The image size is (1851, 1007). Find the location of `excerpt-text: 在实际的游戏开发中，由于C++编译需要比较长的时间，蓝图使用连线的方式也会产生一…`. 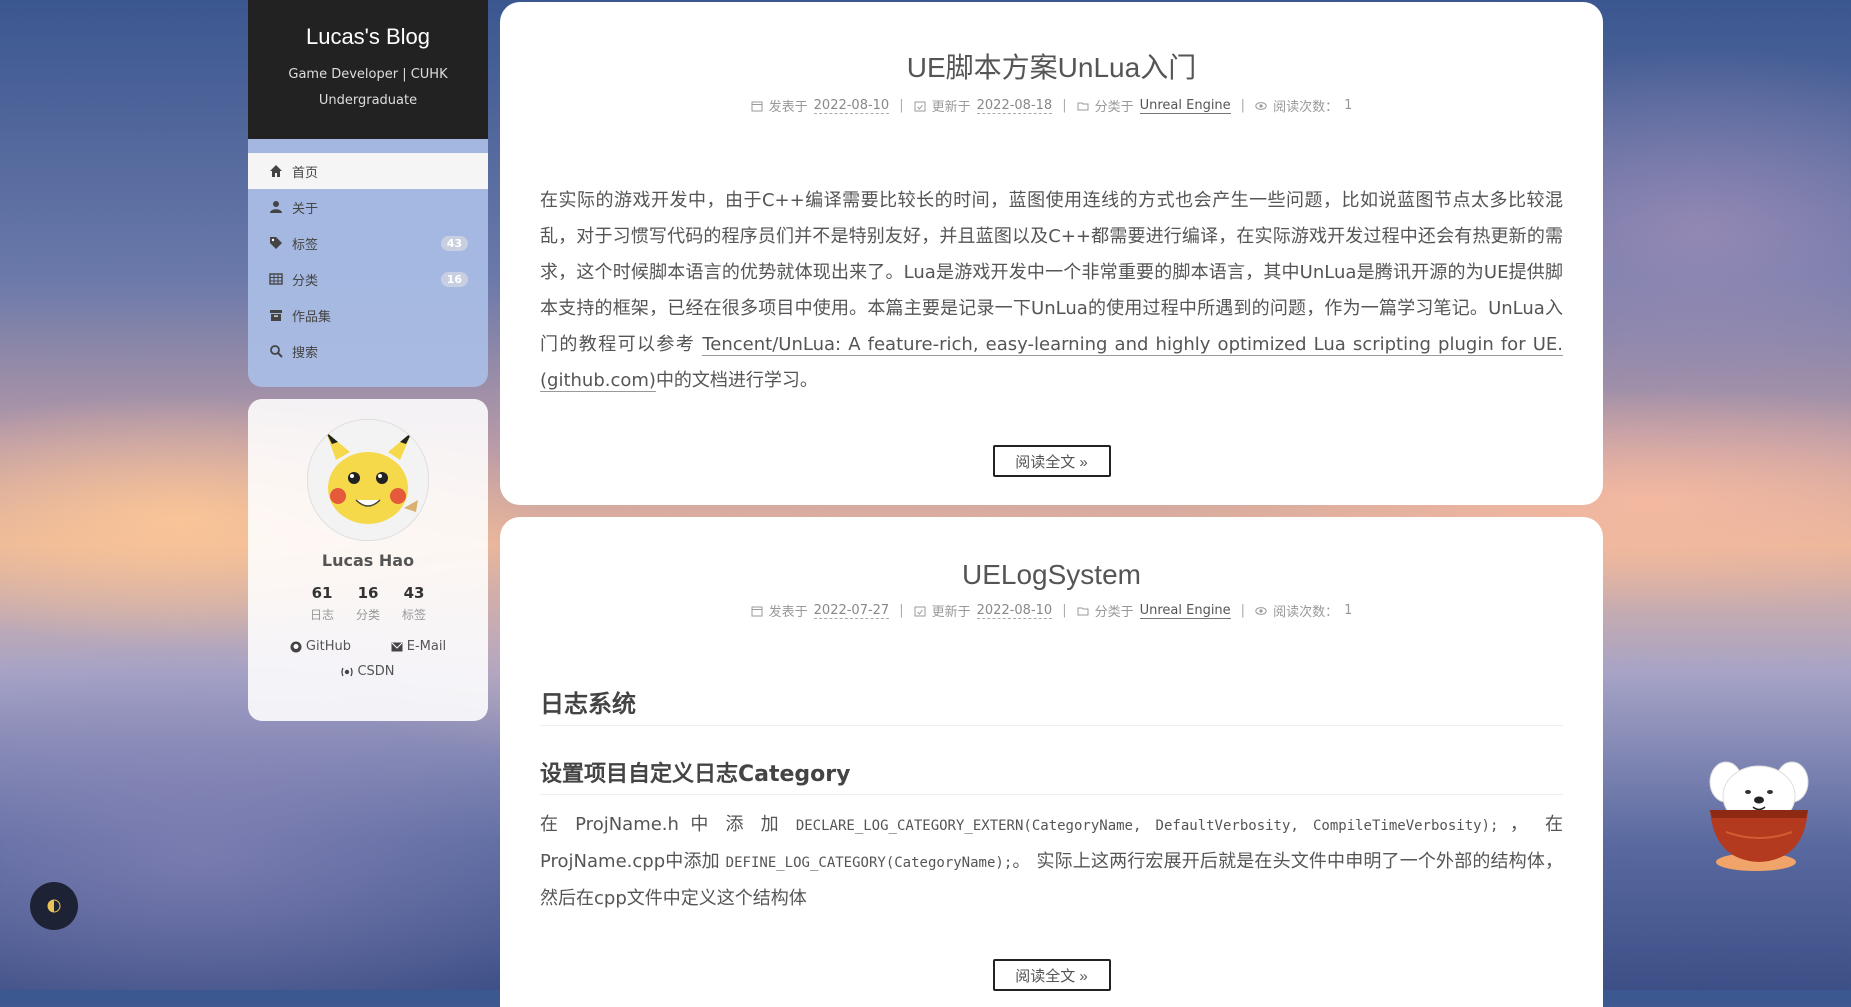

excerpt-text: 在实际的游戏开发中，由于C++编译需要比较长的时间，蓝图使用连线的方式也会产生一… is located at coordinates (1051, 272).